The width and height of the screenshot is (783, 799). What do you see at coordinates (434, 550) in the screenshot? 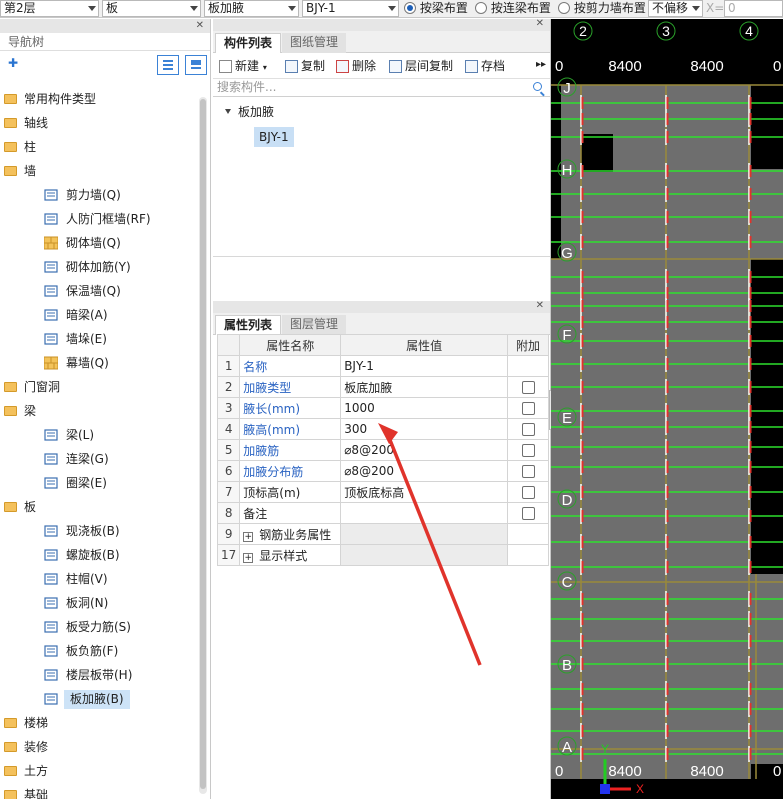
I see `annotation-arrow-line` at bounding box center [434, 550].